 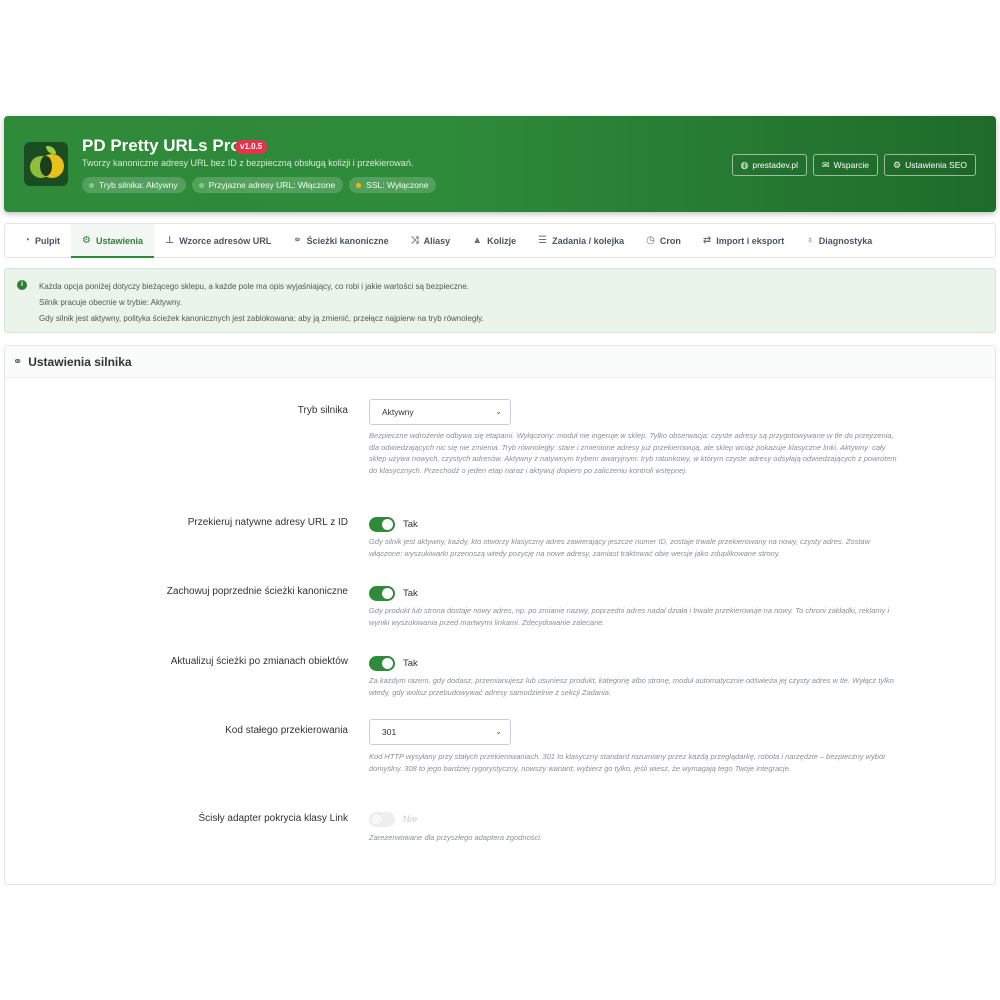 I want to click on tab-label: Ścieżki kanoniczne, so click(x=347, y=240).